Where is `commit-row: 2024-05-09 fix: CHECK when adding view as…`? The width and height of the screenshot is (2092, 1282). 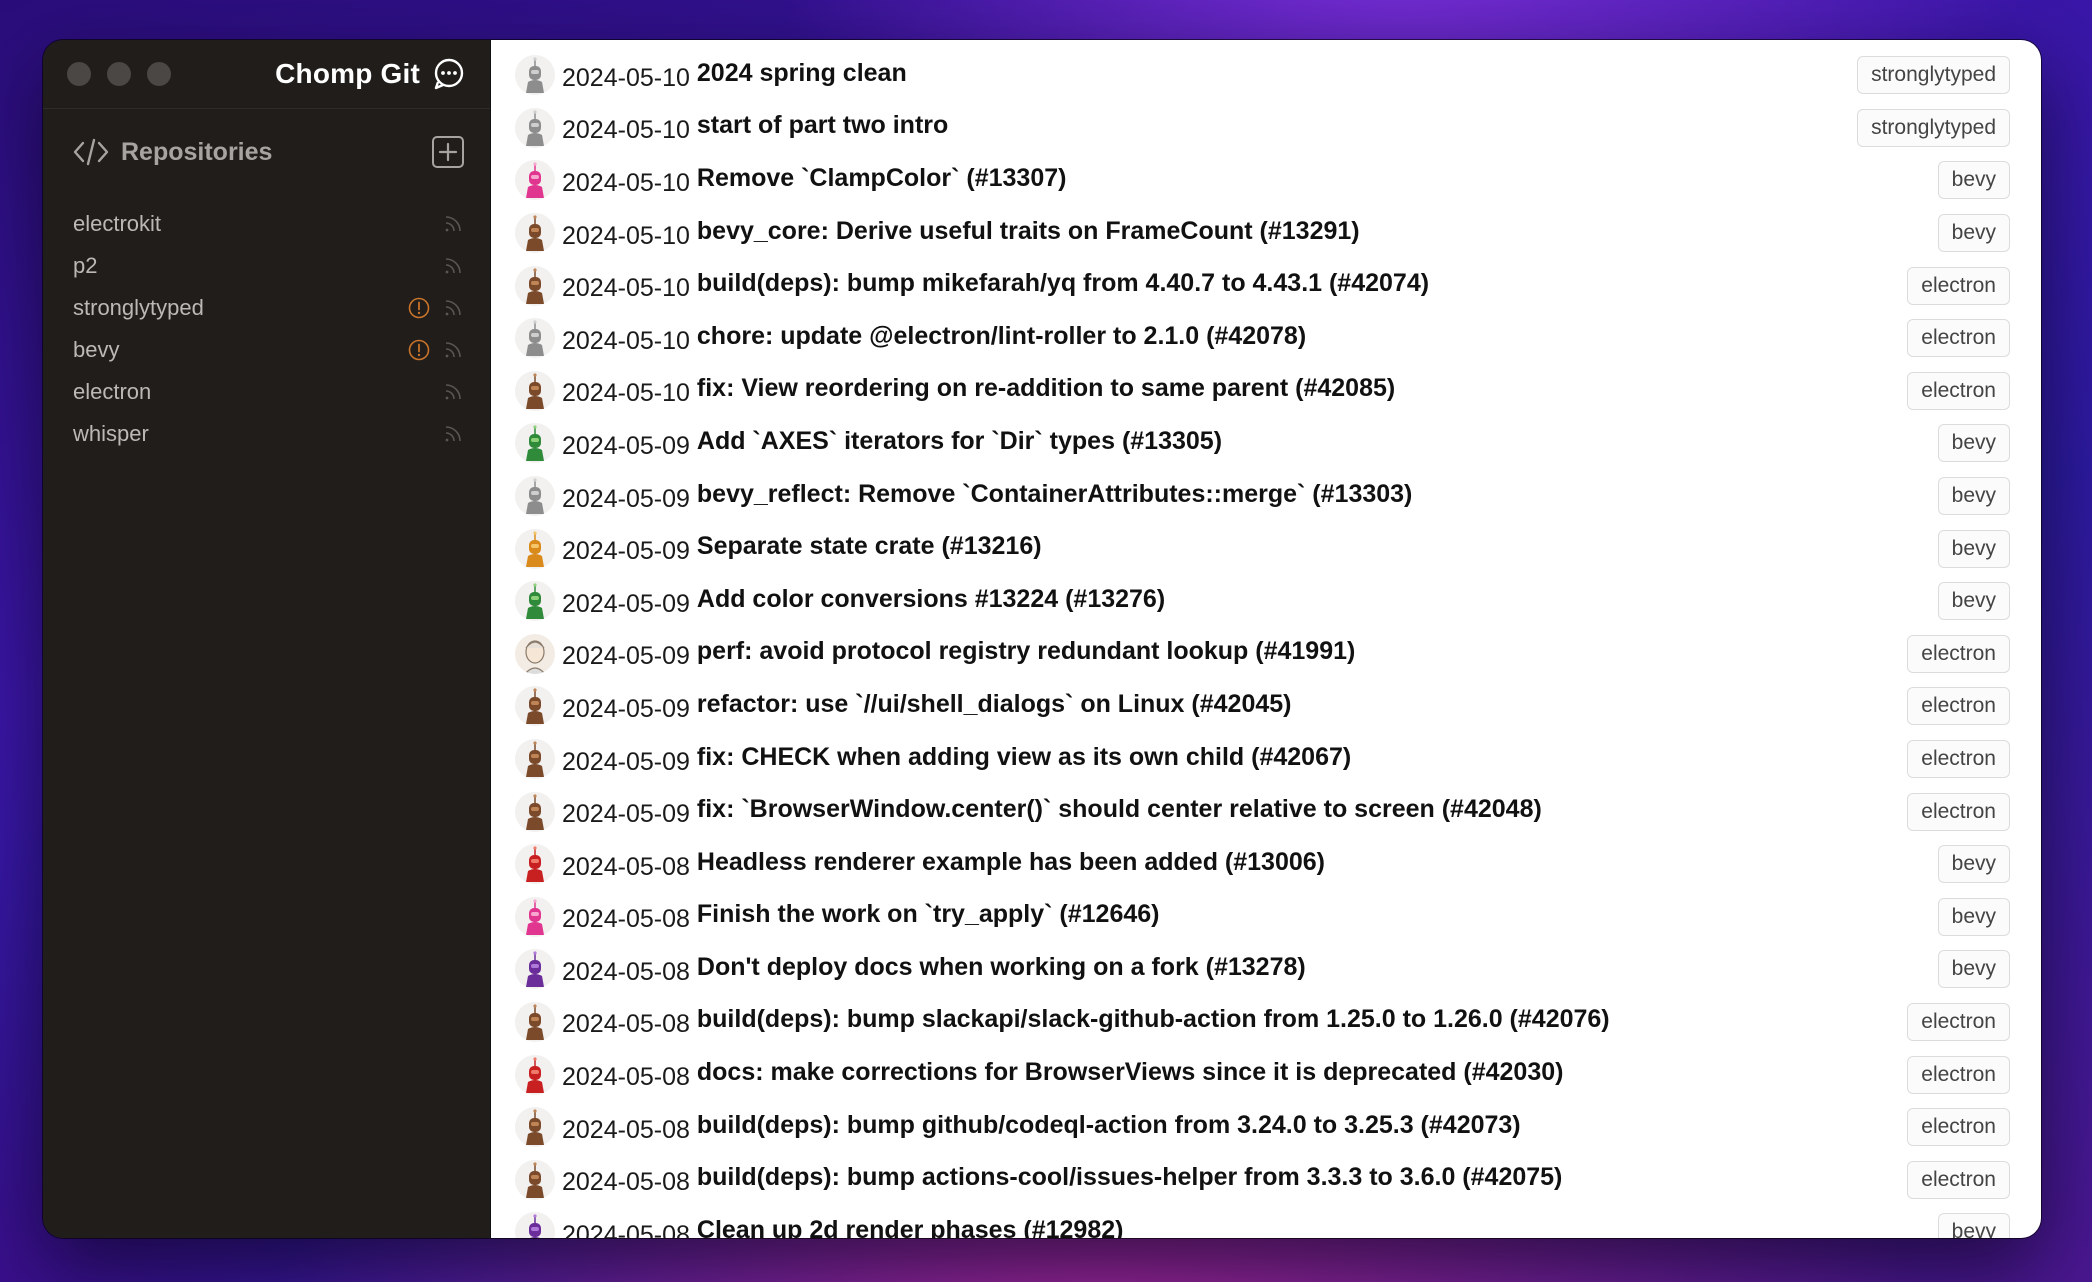
commit-row: 2024-05-09 fix: CHECK when adding view as… is located at coordinates (1266, 759).